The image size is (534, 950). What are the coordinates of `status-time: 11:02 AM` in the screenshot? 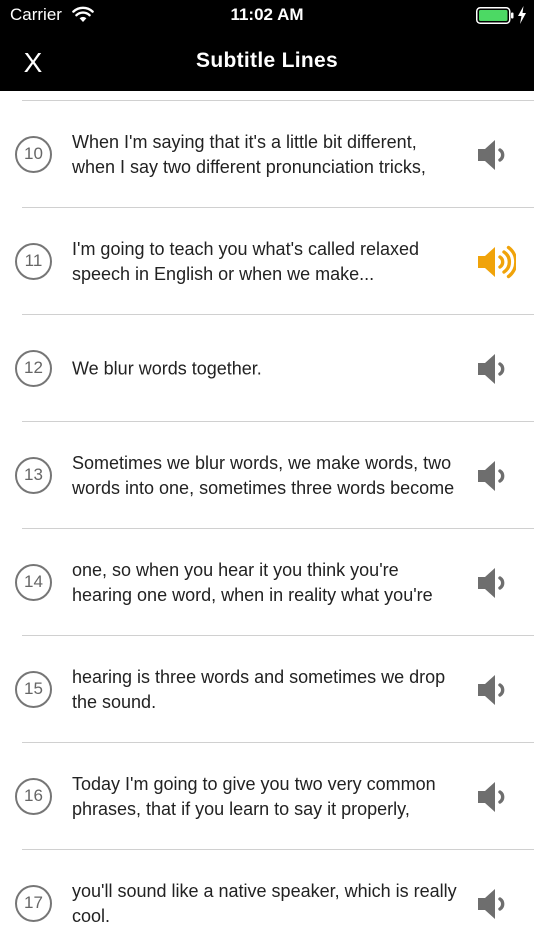 It's located at (267, 14).